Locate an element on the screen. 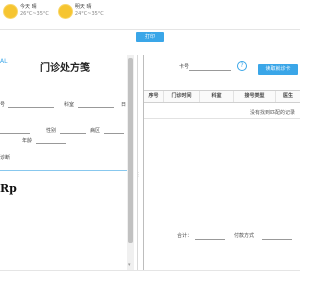 The height and width of the screenshot is (300, 320). weather-tomorrow: 明天 晴 24°C~35°C is located at coordinates (81, 11).